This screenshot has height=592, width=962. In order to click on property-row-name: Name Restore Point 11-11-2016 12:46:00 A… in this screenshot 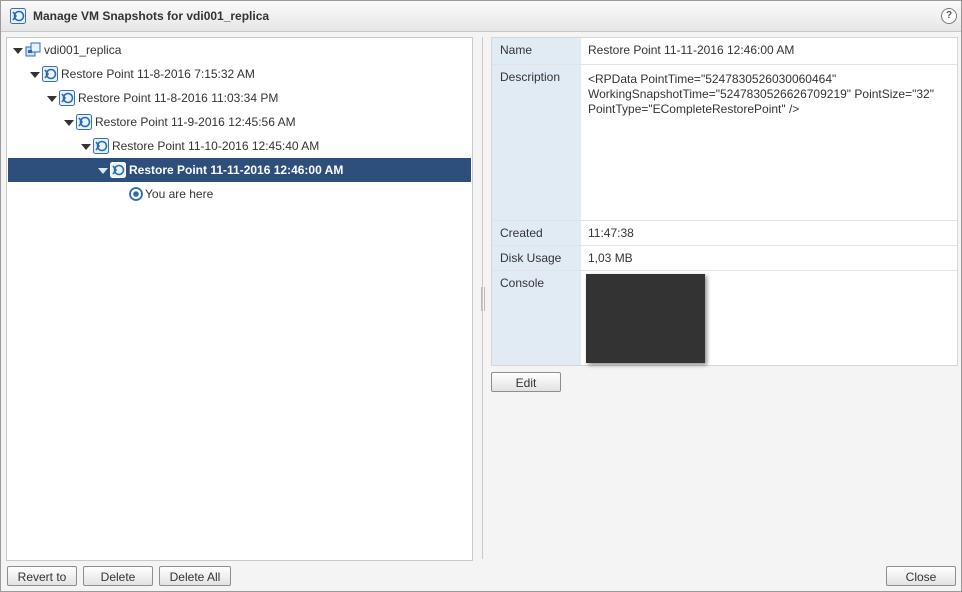, I will do `click(724, 51)`.